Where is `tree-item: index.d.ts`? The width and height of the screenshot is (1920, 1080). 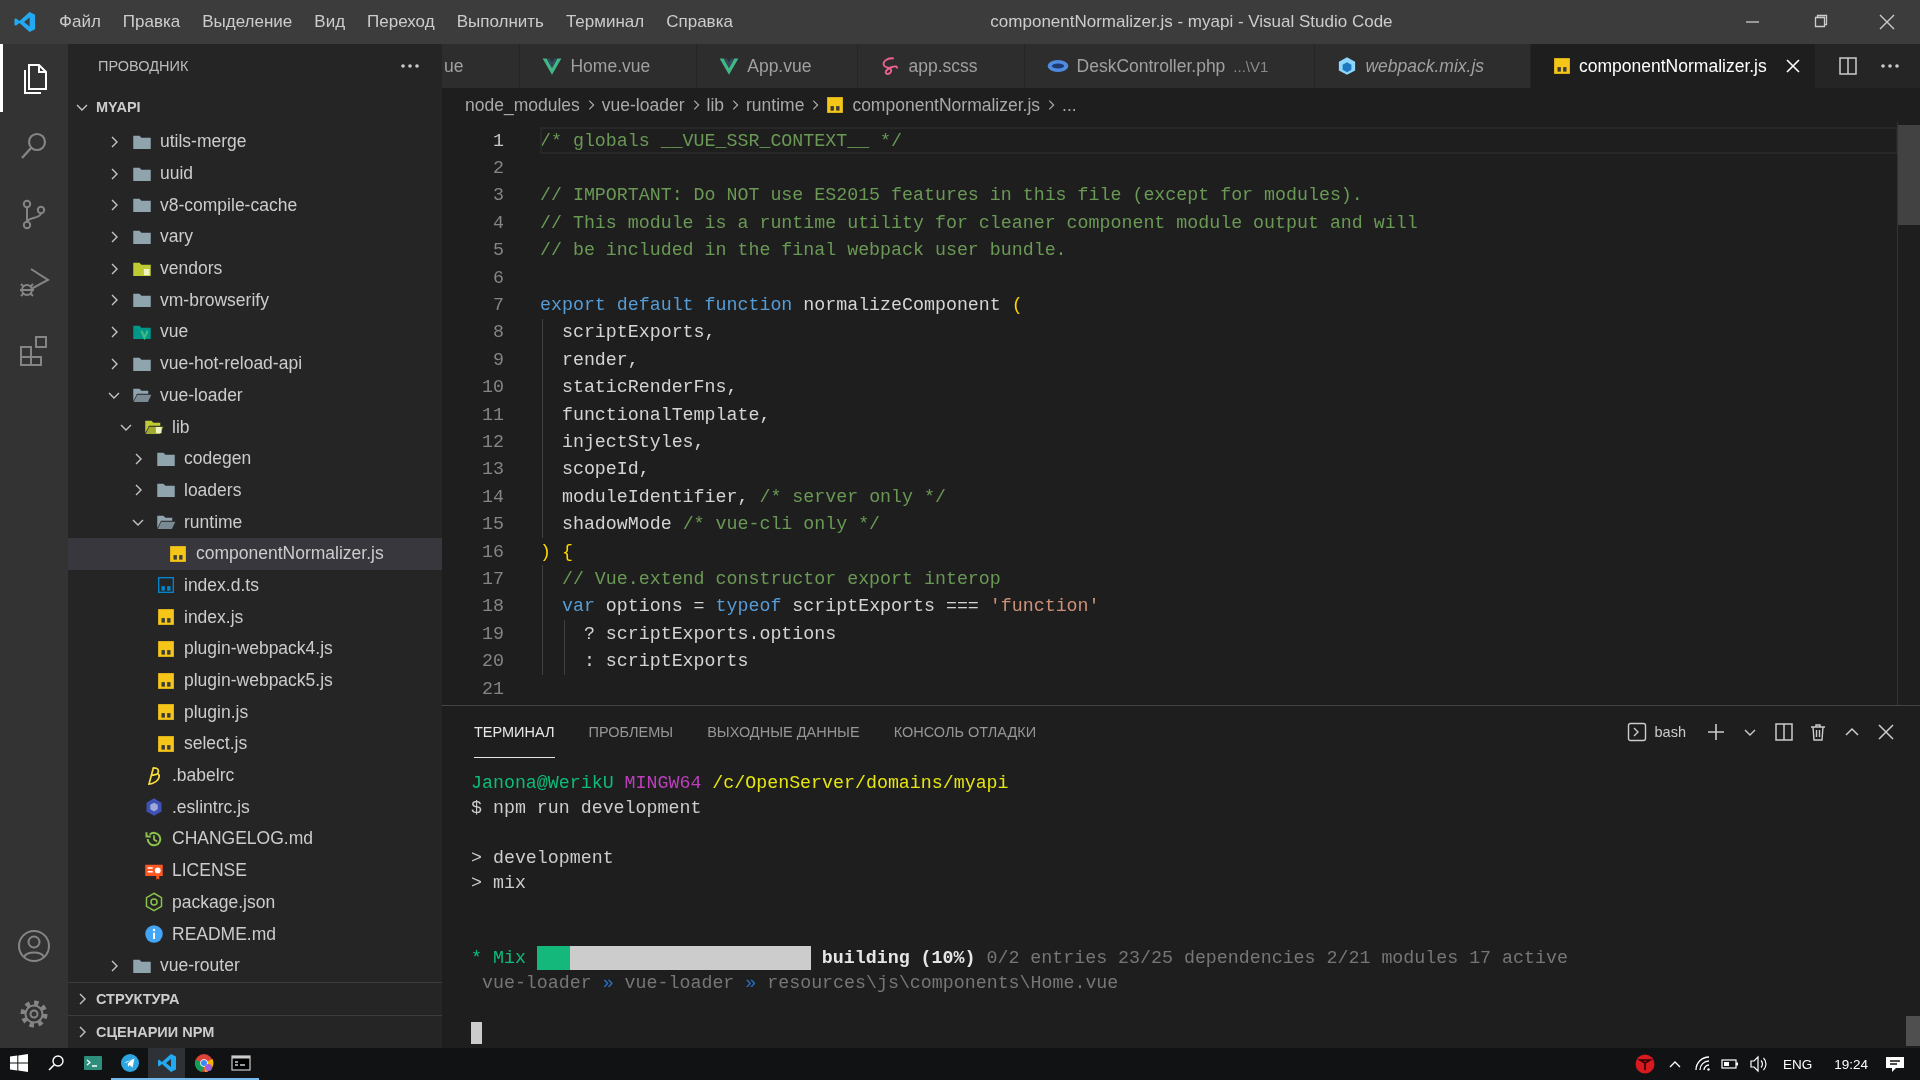 tree-item: index.d.ts is located at coordinates (255, 585).